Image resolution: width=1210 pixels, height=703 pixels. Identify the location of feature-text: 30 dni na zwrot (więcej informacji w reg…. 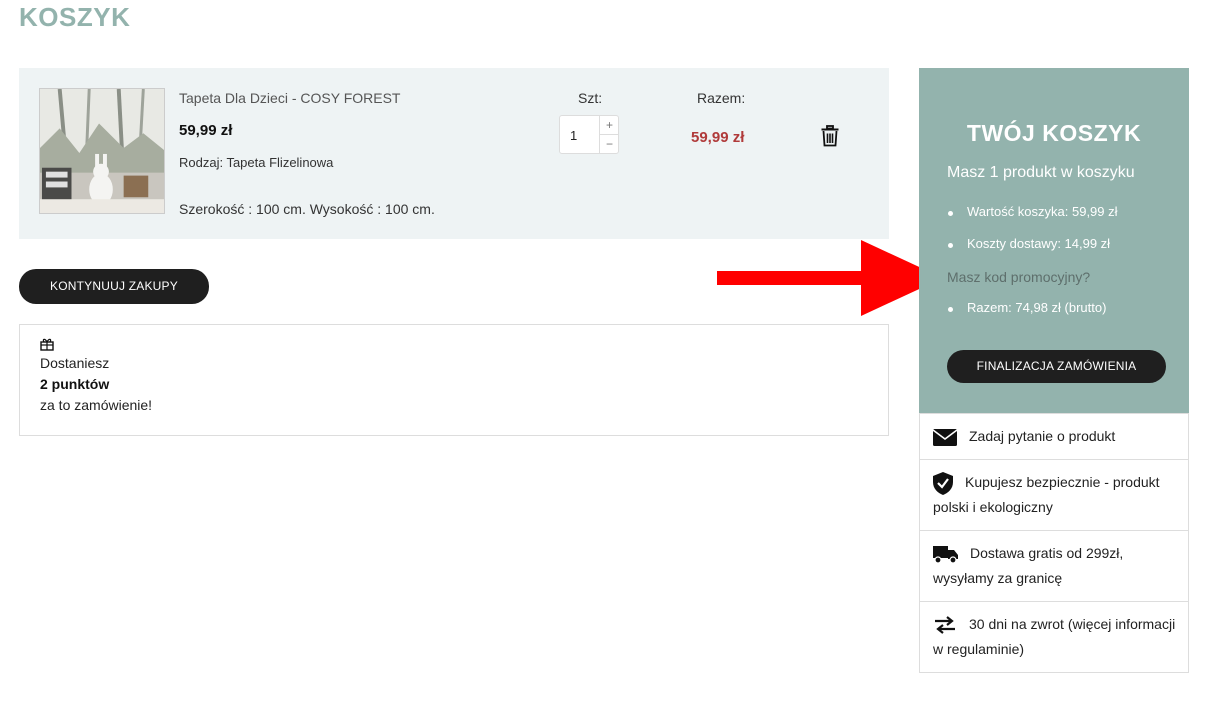
(1054, 636).